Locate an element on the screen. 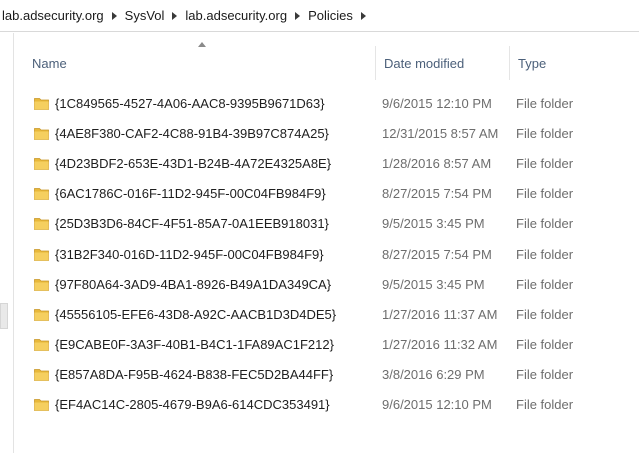 This screenshot has width=639, height=453. column-header-type: Type is located at coordinates (574, 63).